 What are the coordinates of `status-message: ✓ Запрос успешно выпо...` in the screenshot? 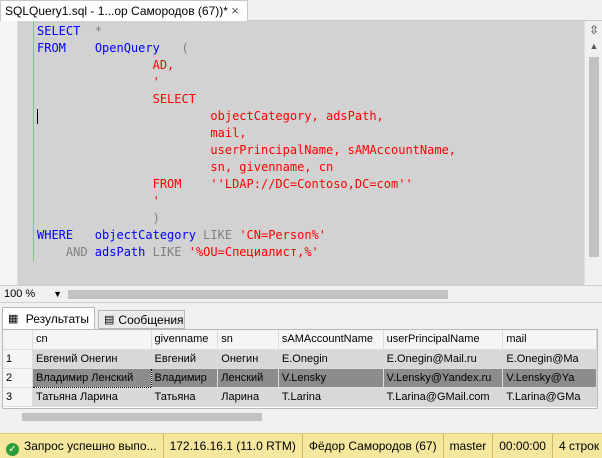 It's located at (82, 445).